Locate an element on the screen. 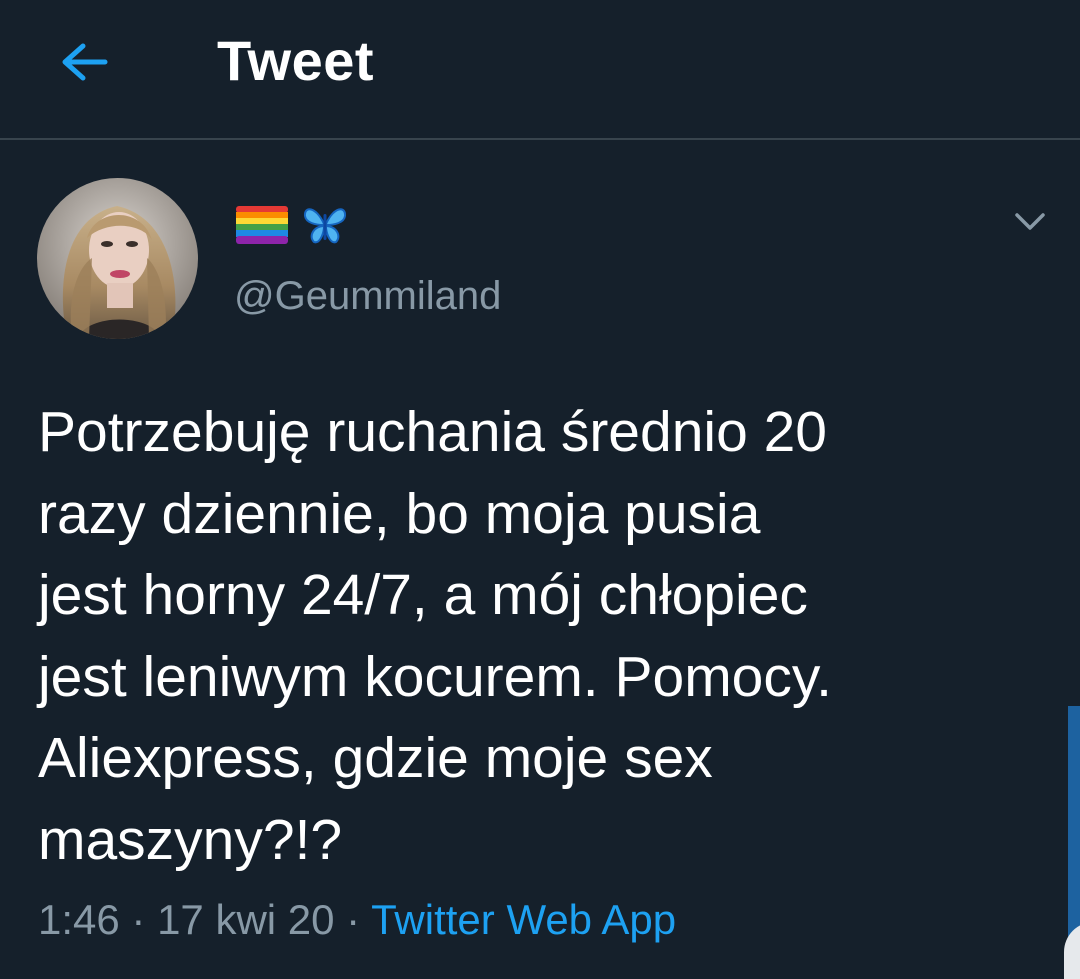 This screenshot has height=979, width=1080. tweet-metadata: 1:46 · 17 kwi 20 · Twitter Web App is located at coordinates (357, 920).